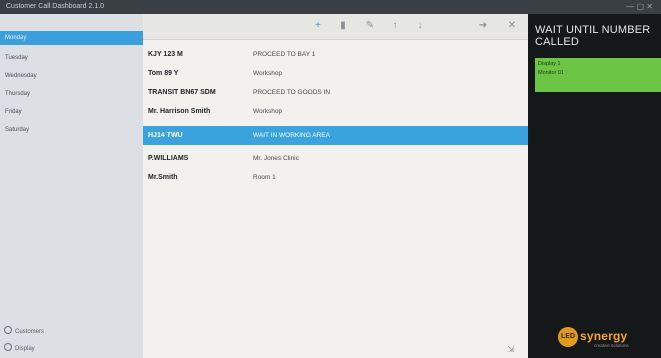  I want to click on row-name: KJY 123 M, so click(165, 54).